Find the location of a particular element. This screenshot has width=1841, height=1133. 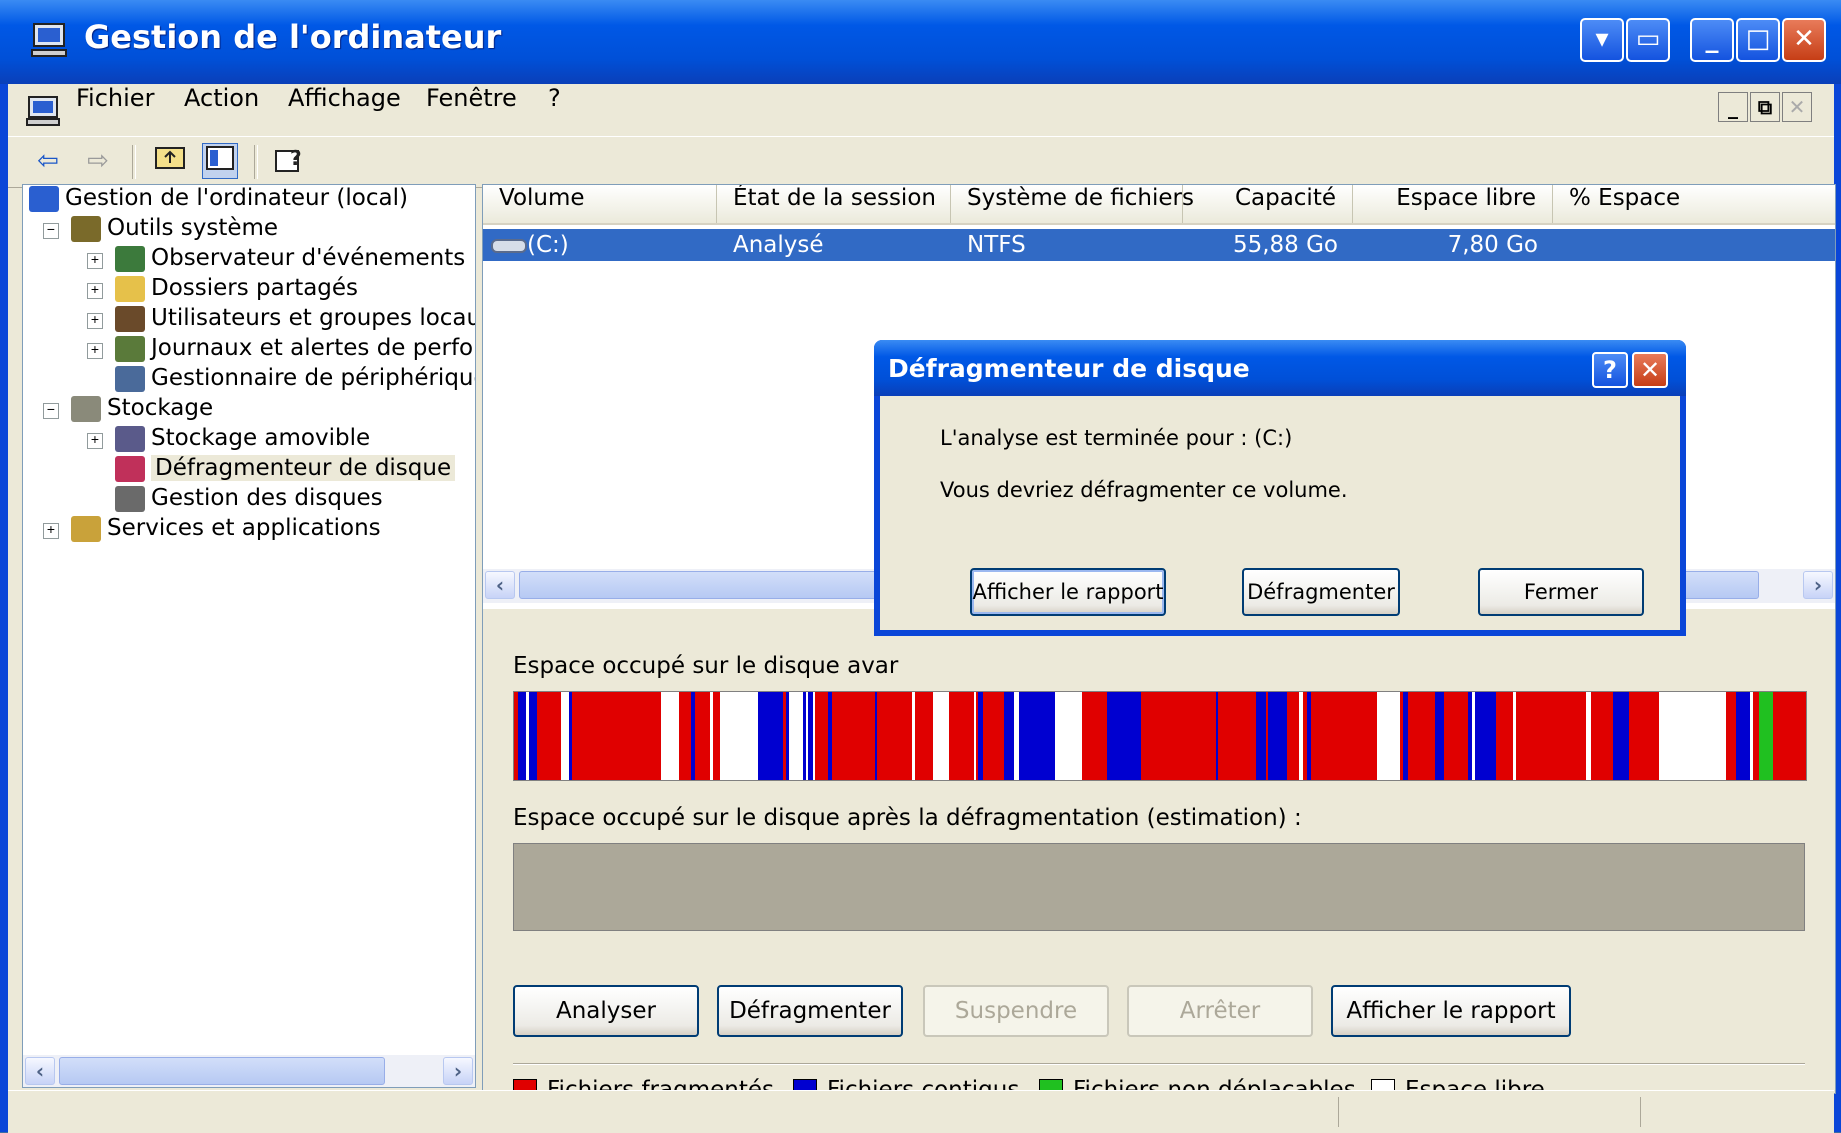

drive-icon is located at coordinates (509, 245).